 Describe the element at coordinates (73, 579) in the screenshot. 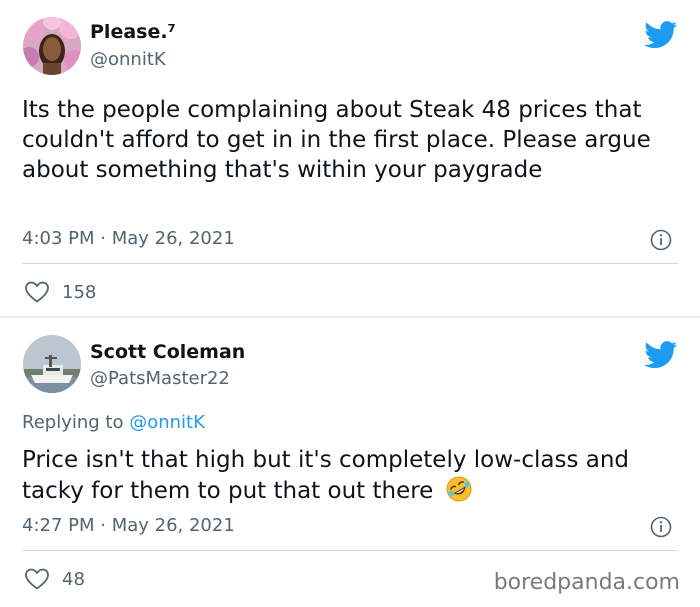

I see `like-count: 48` at that location.